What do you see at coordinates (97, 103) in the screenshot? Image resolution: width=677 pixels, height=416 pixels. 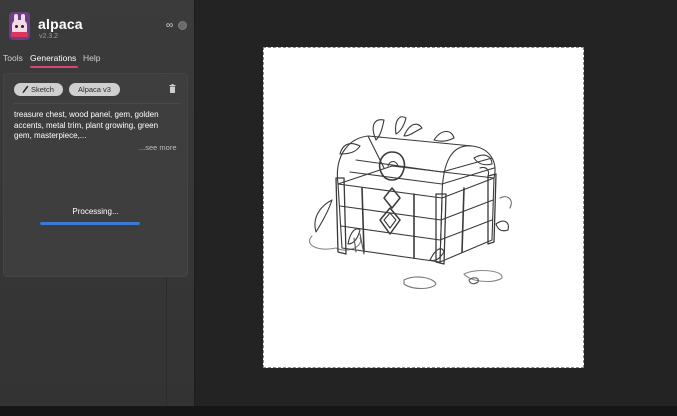 I see `card-divider` at bounding box center [97, 103].